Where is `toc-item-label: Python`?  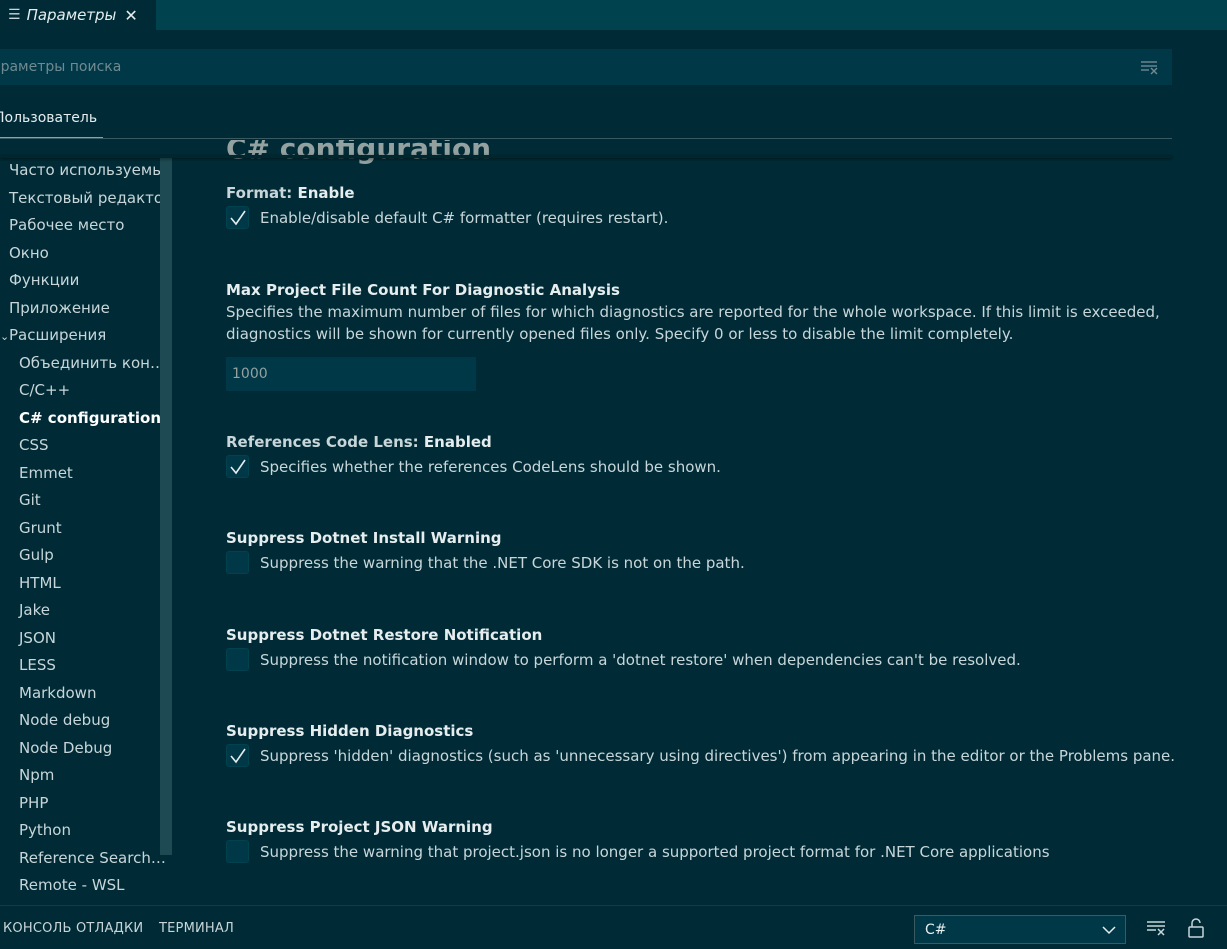
toc-item-label: Python is located at coordinates (45, 830).